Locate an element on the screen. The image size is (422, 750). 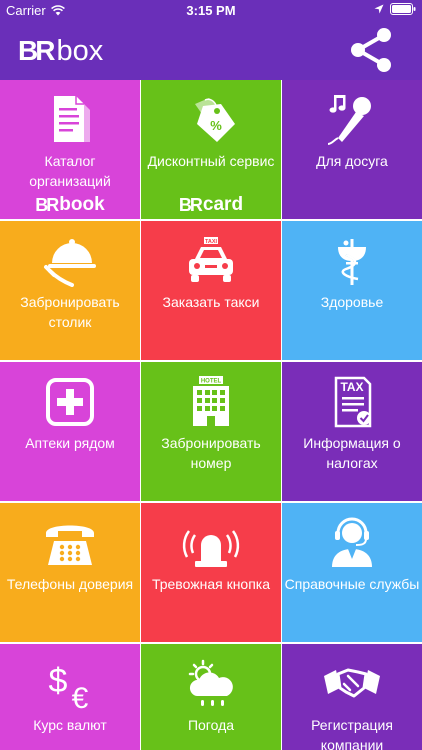
currency-icon: $ € is located at coordinates (69, 686).